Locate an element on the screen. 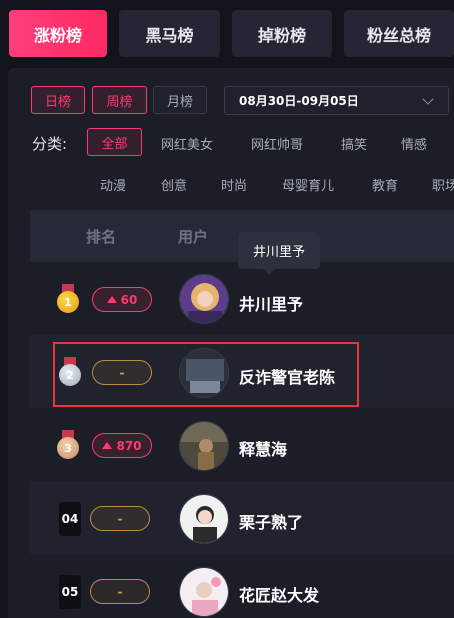 The width and height of the screenshot is (454, 618). period-monthly-button: 月榜 is located at coordinates (180, 100).